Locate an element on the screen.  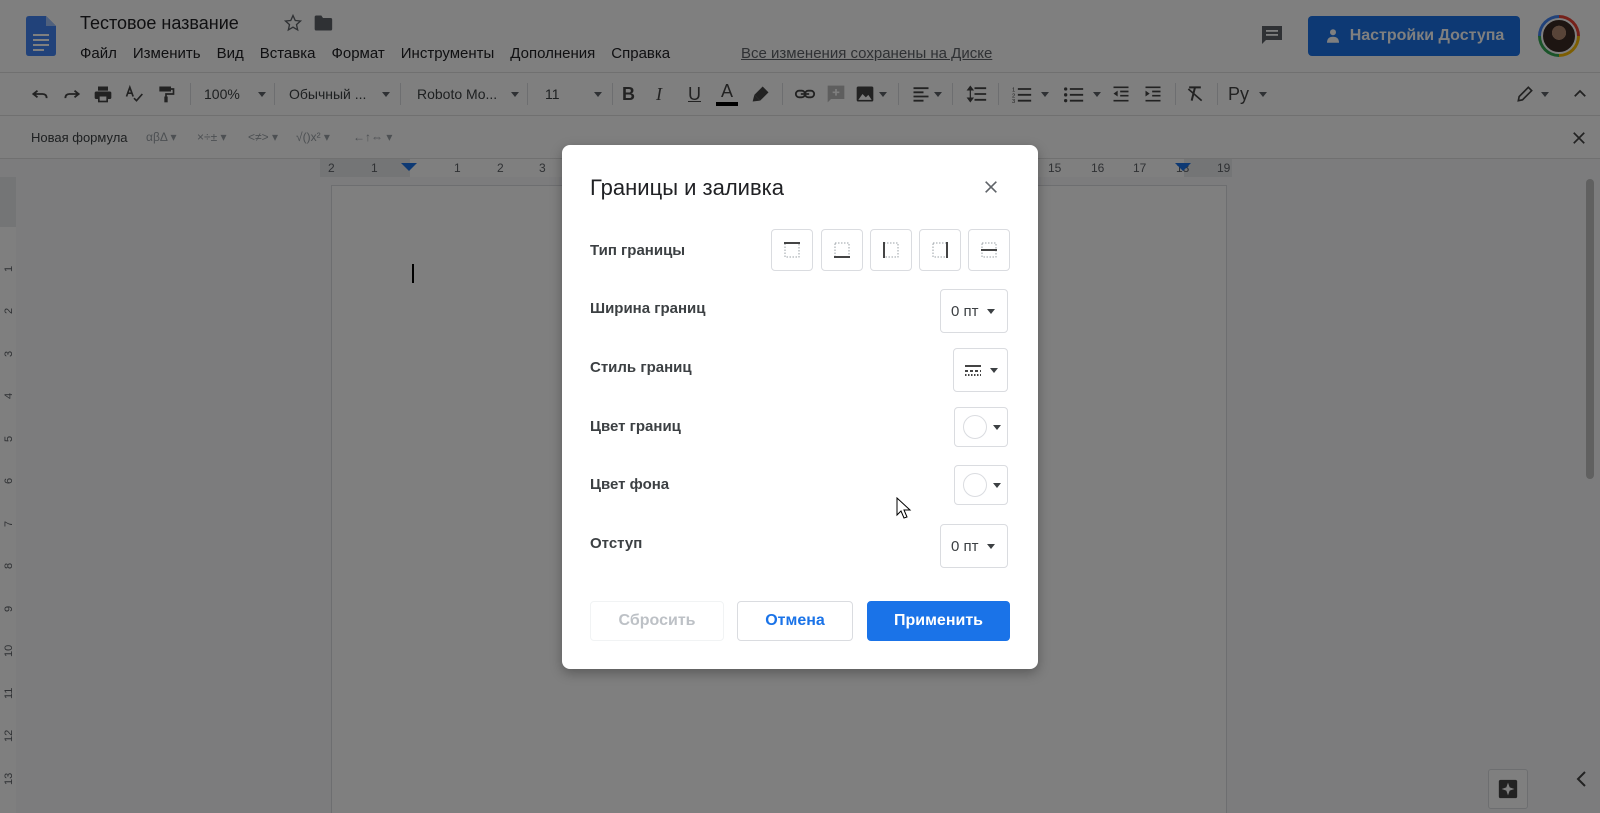
border-width-value: 0 пт is located at coordinates (965, 311).